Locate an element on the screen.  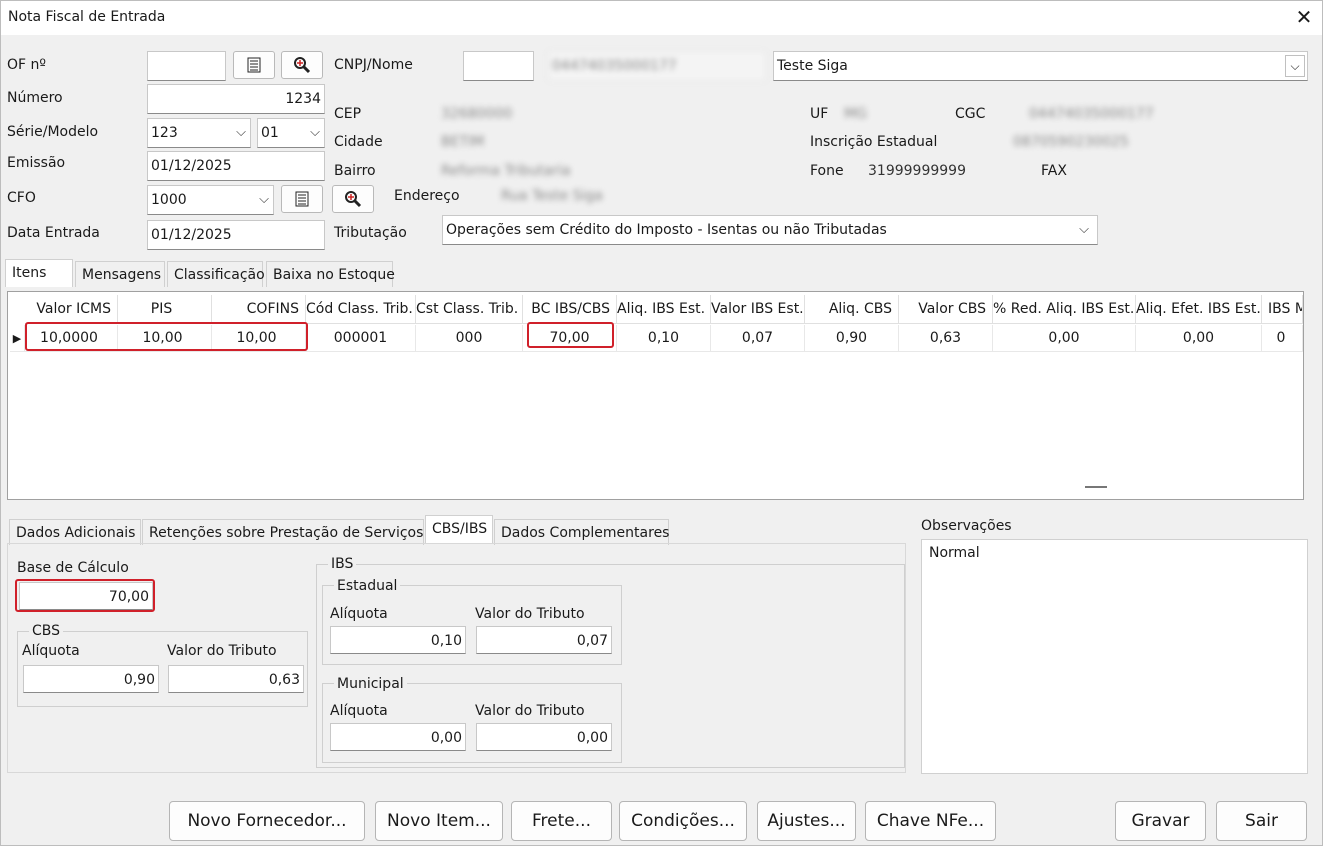
bairro-value: Reforma Tributaria is located at coordinates (506, 171).